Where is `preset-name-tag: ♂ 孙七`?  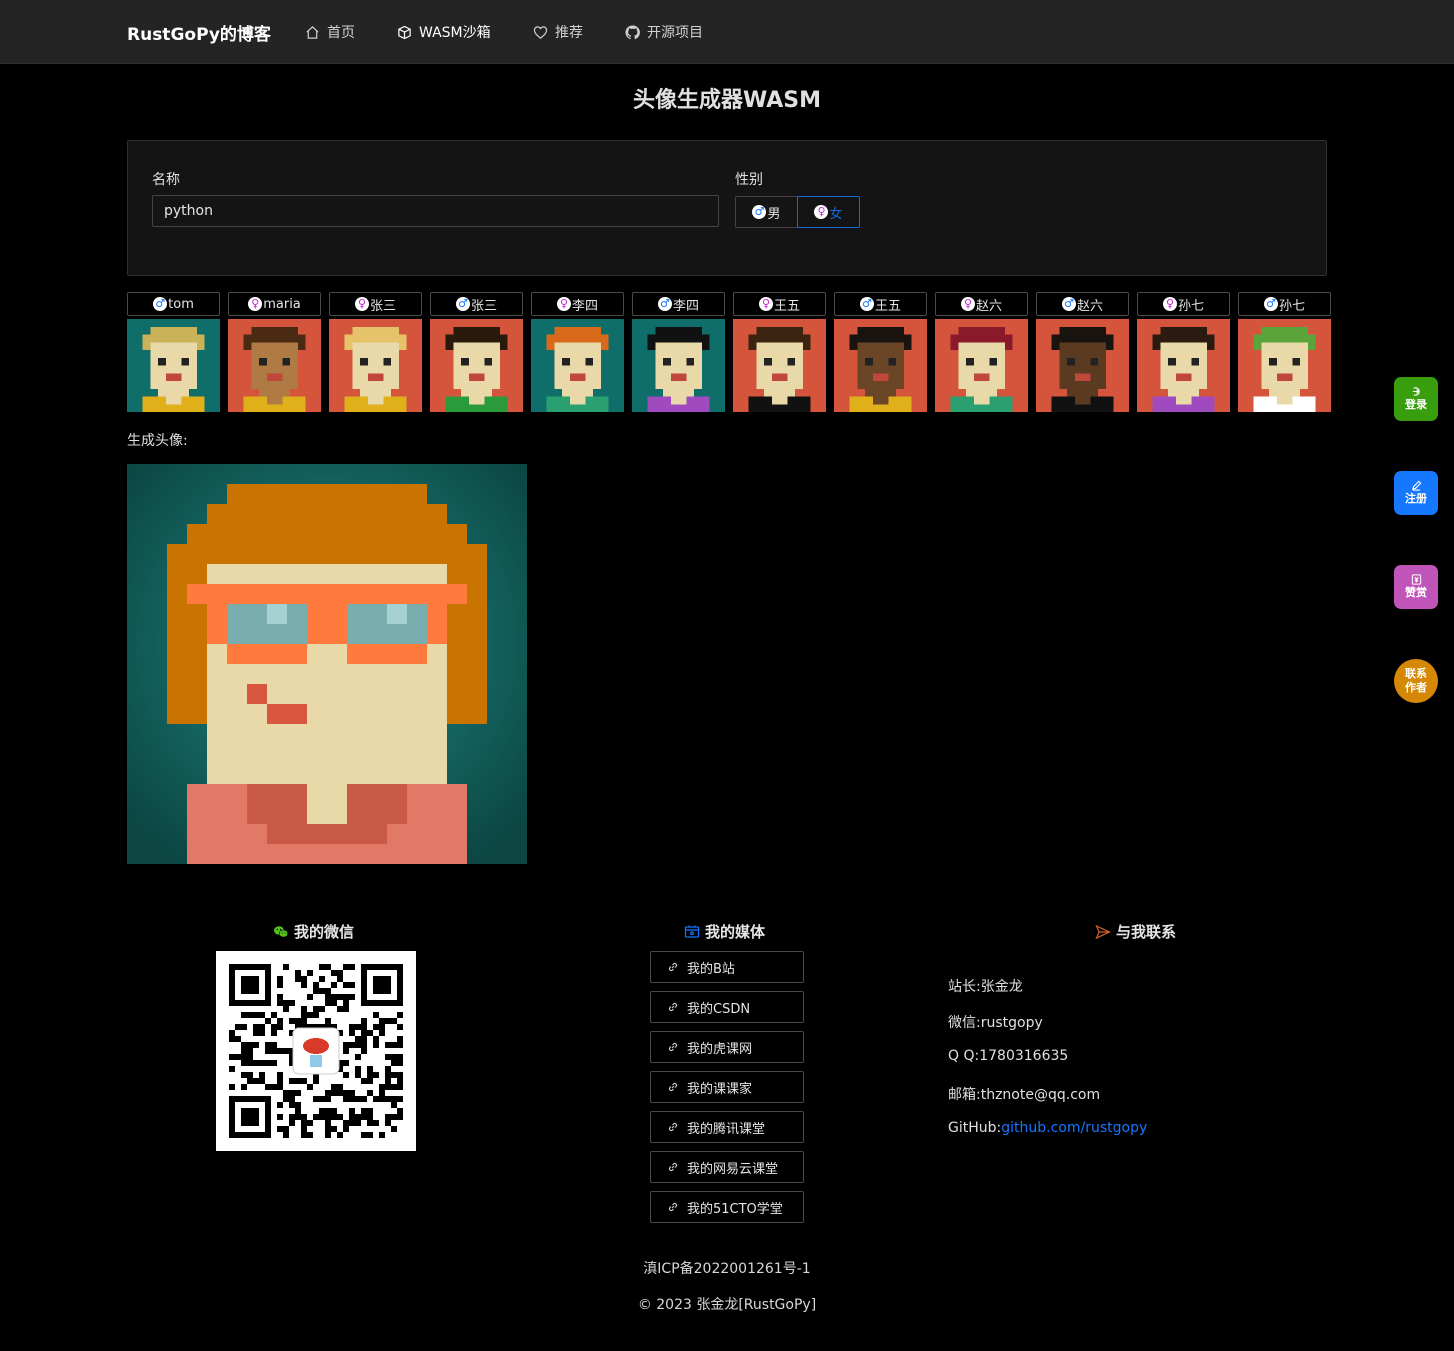
preset-name-tag: ♂ 孙七 is located at coordinates (1284, 304).